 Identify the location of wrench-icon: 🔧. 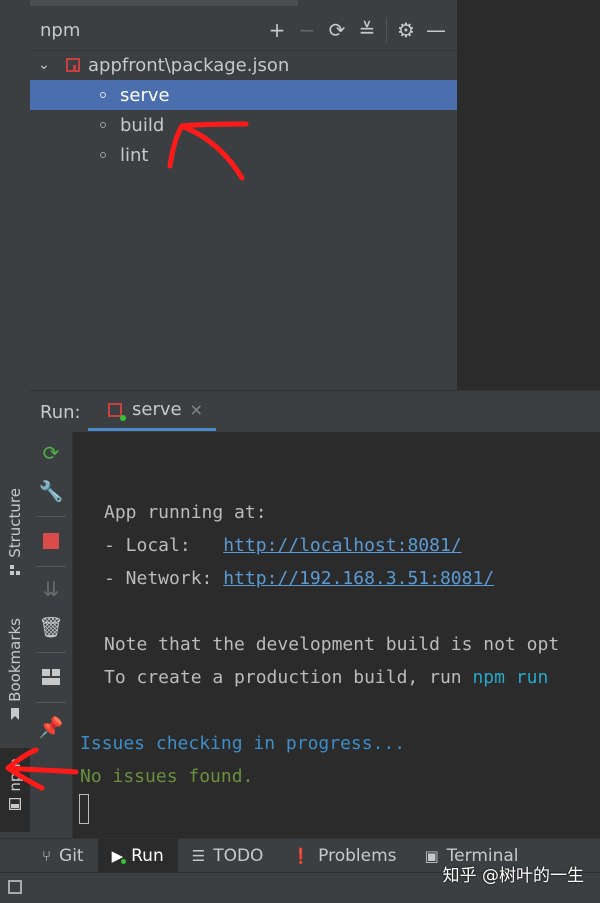
(51, 491).